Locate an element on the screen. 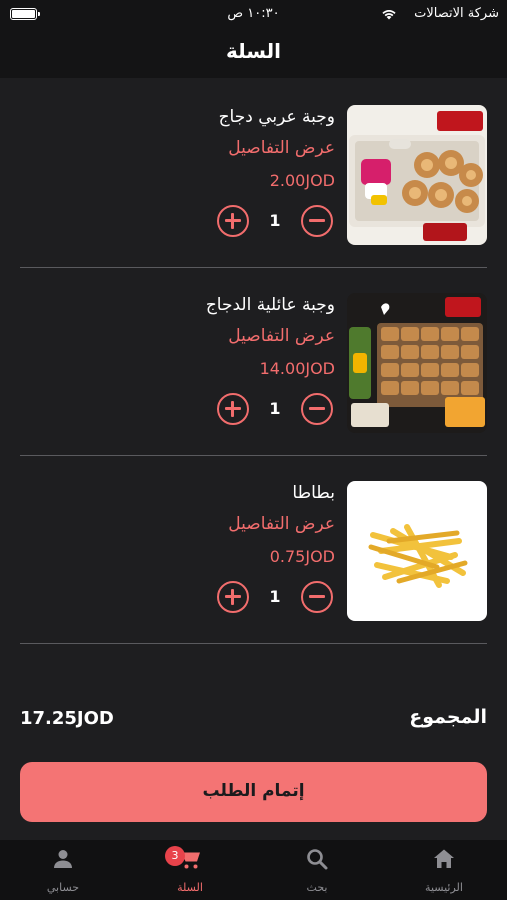 Image resolution: width=507 pixels, height=900 pixels. checkout-label: إتمام الطلب is located at coordinates (253, 791).